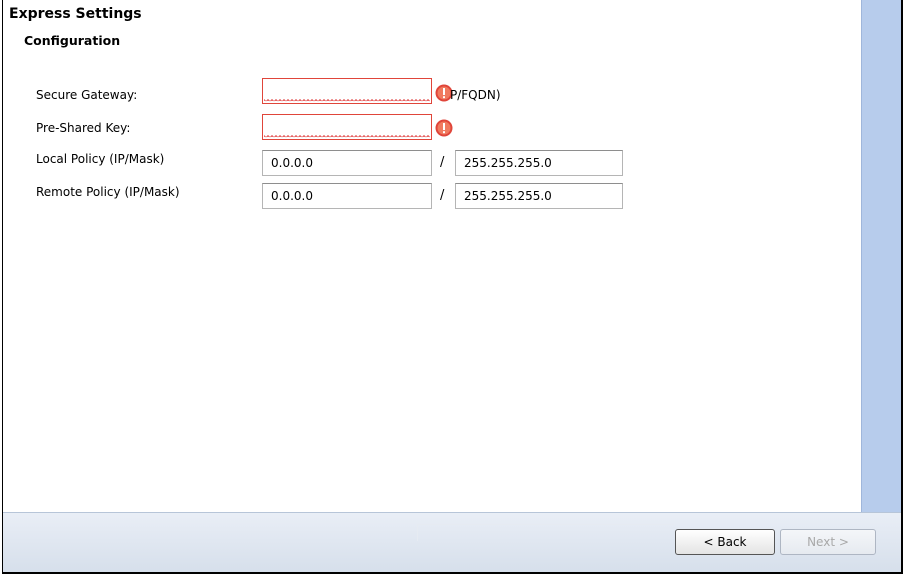 The height and width of the screenshot is (575, 904). Describe the element at coordinates (347, 163) in the screenshot. I see `local-policy-ip-input: 0.0.0.0` at that location.